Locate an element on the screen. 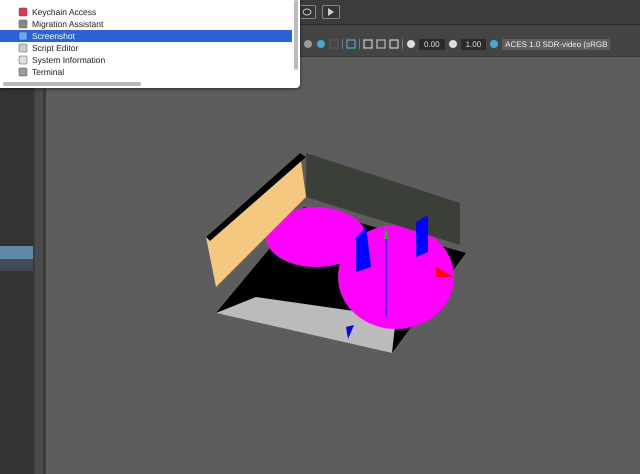 This screenshot has height=474, width=640. exposure-field: 0.00 is located at coordinates (432, 44).